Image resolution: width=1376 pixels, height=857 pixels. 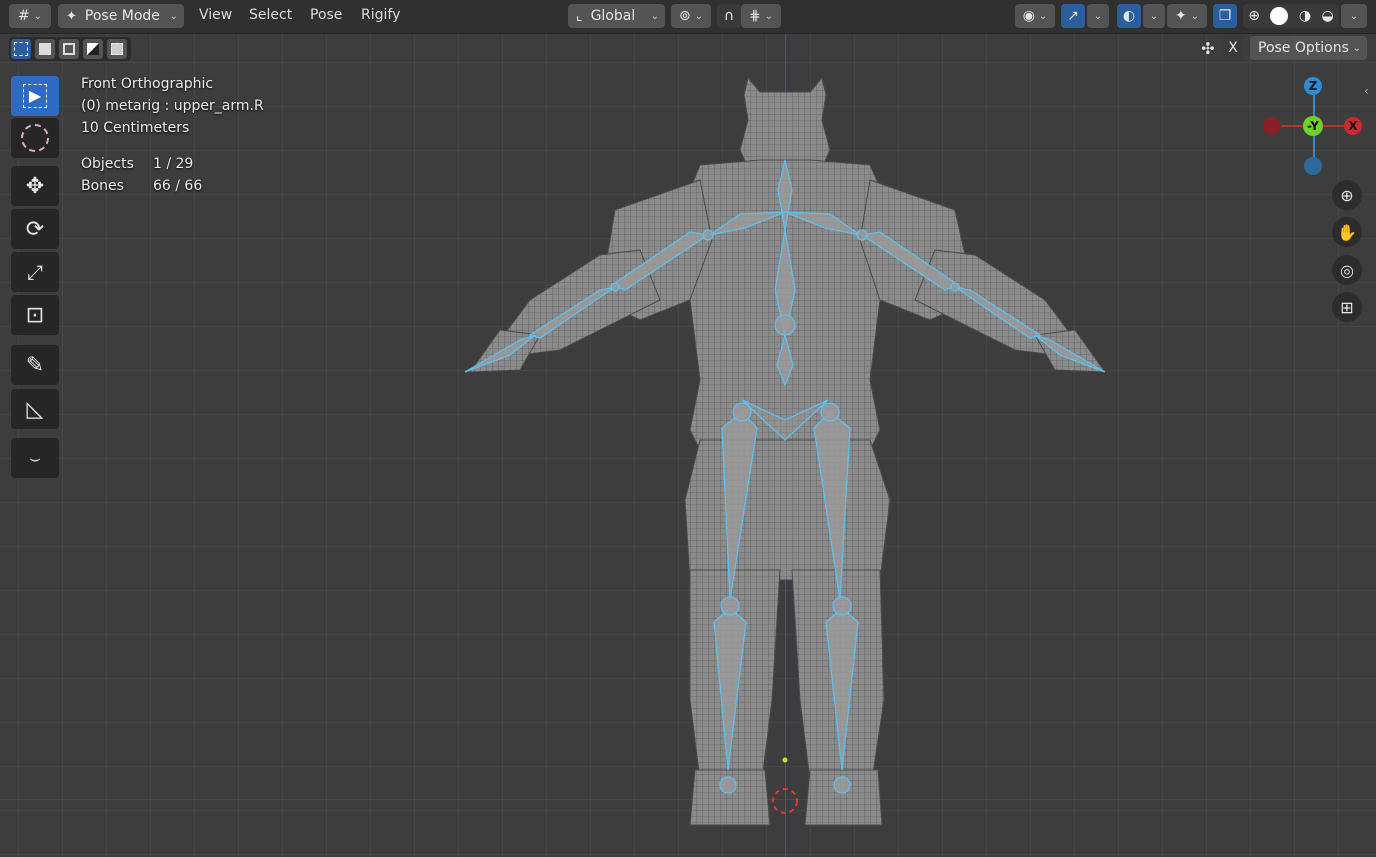 I want to click on cursor-tool, so click(x=35, y=138).